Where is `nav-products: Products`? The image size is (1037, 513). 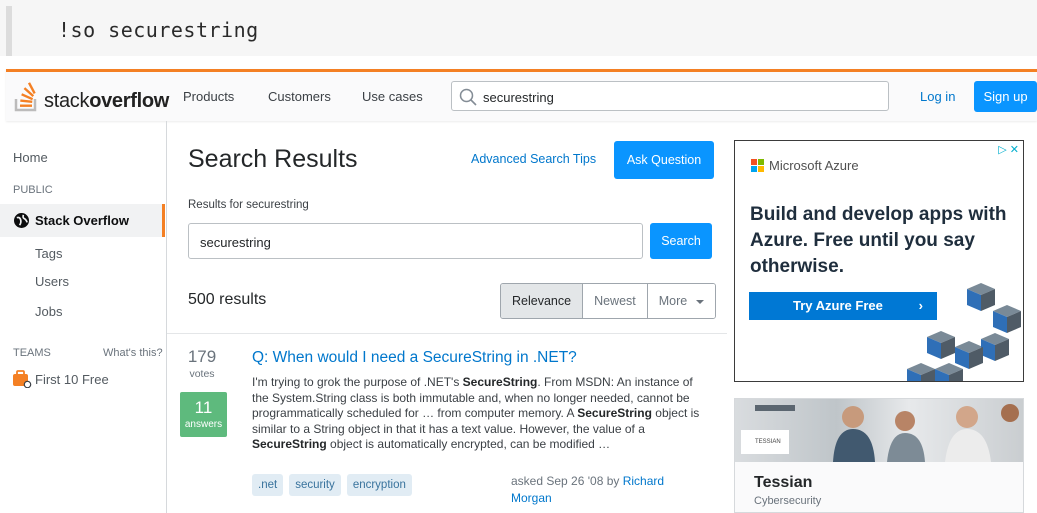
nav-products: Products is located at coordinates (208, 96).